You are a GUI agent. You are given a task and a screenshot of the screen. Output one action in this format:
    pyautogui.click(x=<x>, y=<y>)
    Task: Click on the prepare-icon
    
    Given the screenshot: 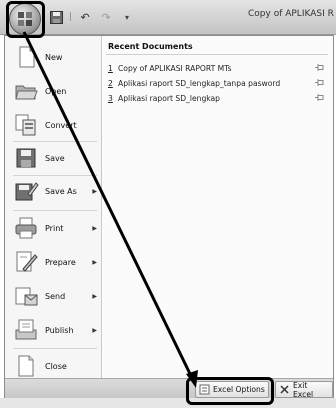 What is the action you would take?
    pyautogui.click(x=26, y=262)
    